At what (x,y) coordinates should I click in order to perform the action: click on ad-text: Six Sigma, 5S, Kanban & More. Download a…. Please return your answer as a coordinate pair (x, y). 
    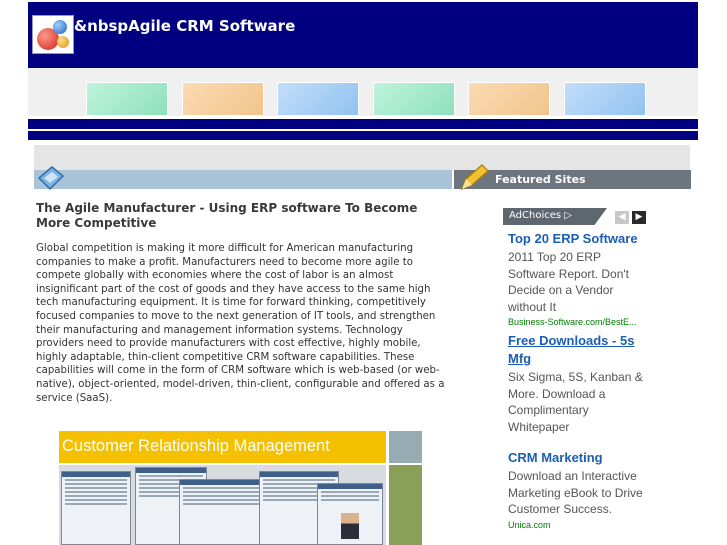
    Looking at the image, I should click on (575, 402).